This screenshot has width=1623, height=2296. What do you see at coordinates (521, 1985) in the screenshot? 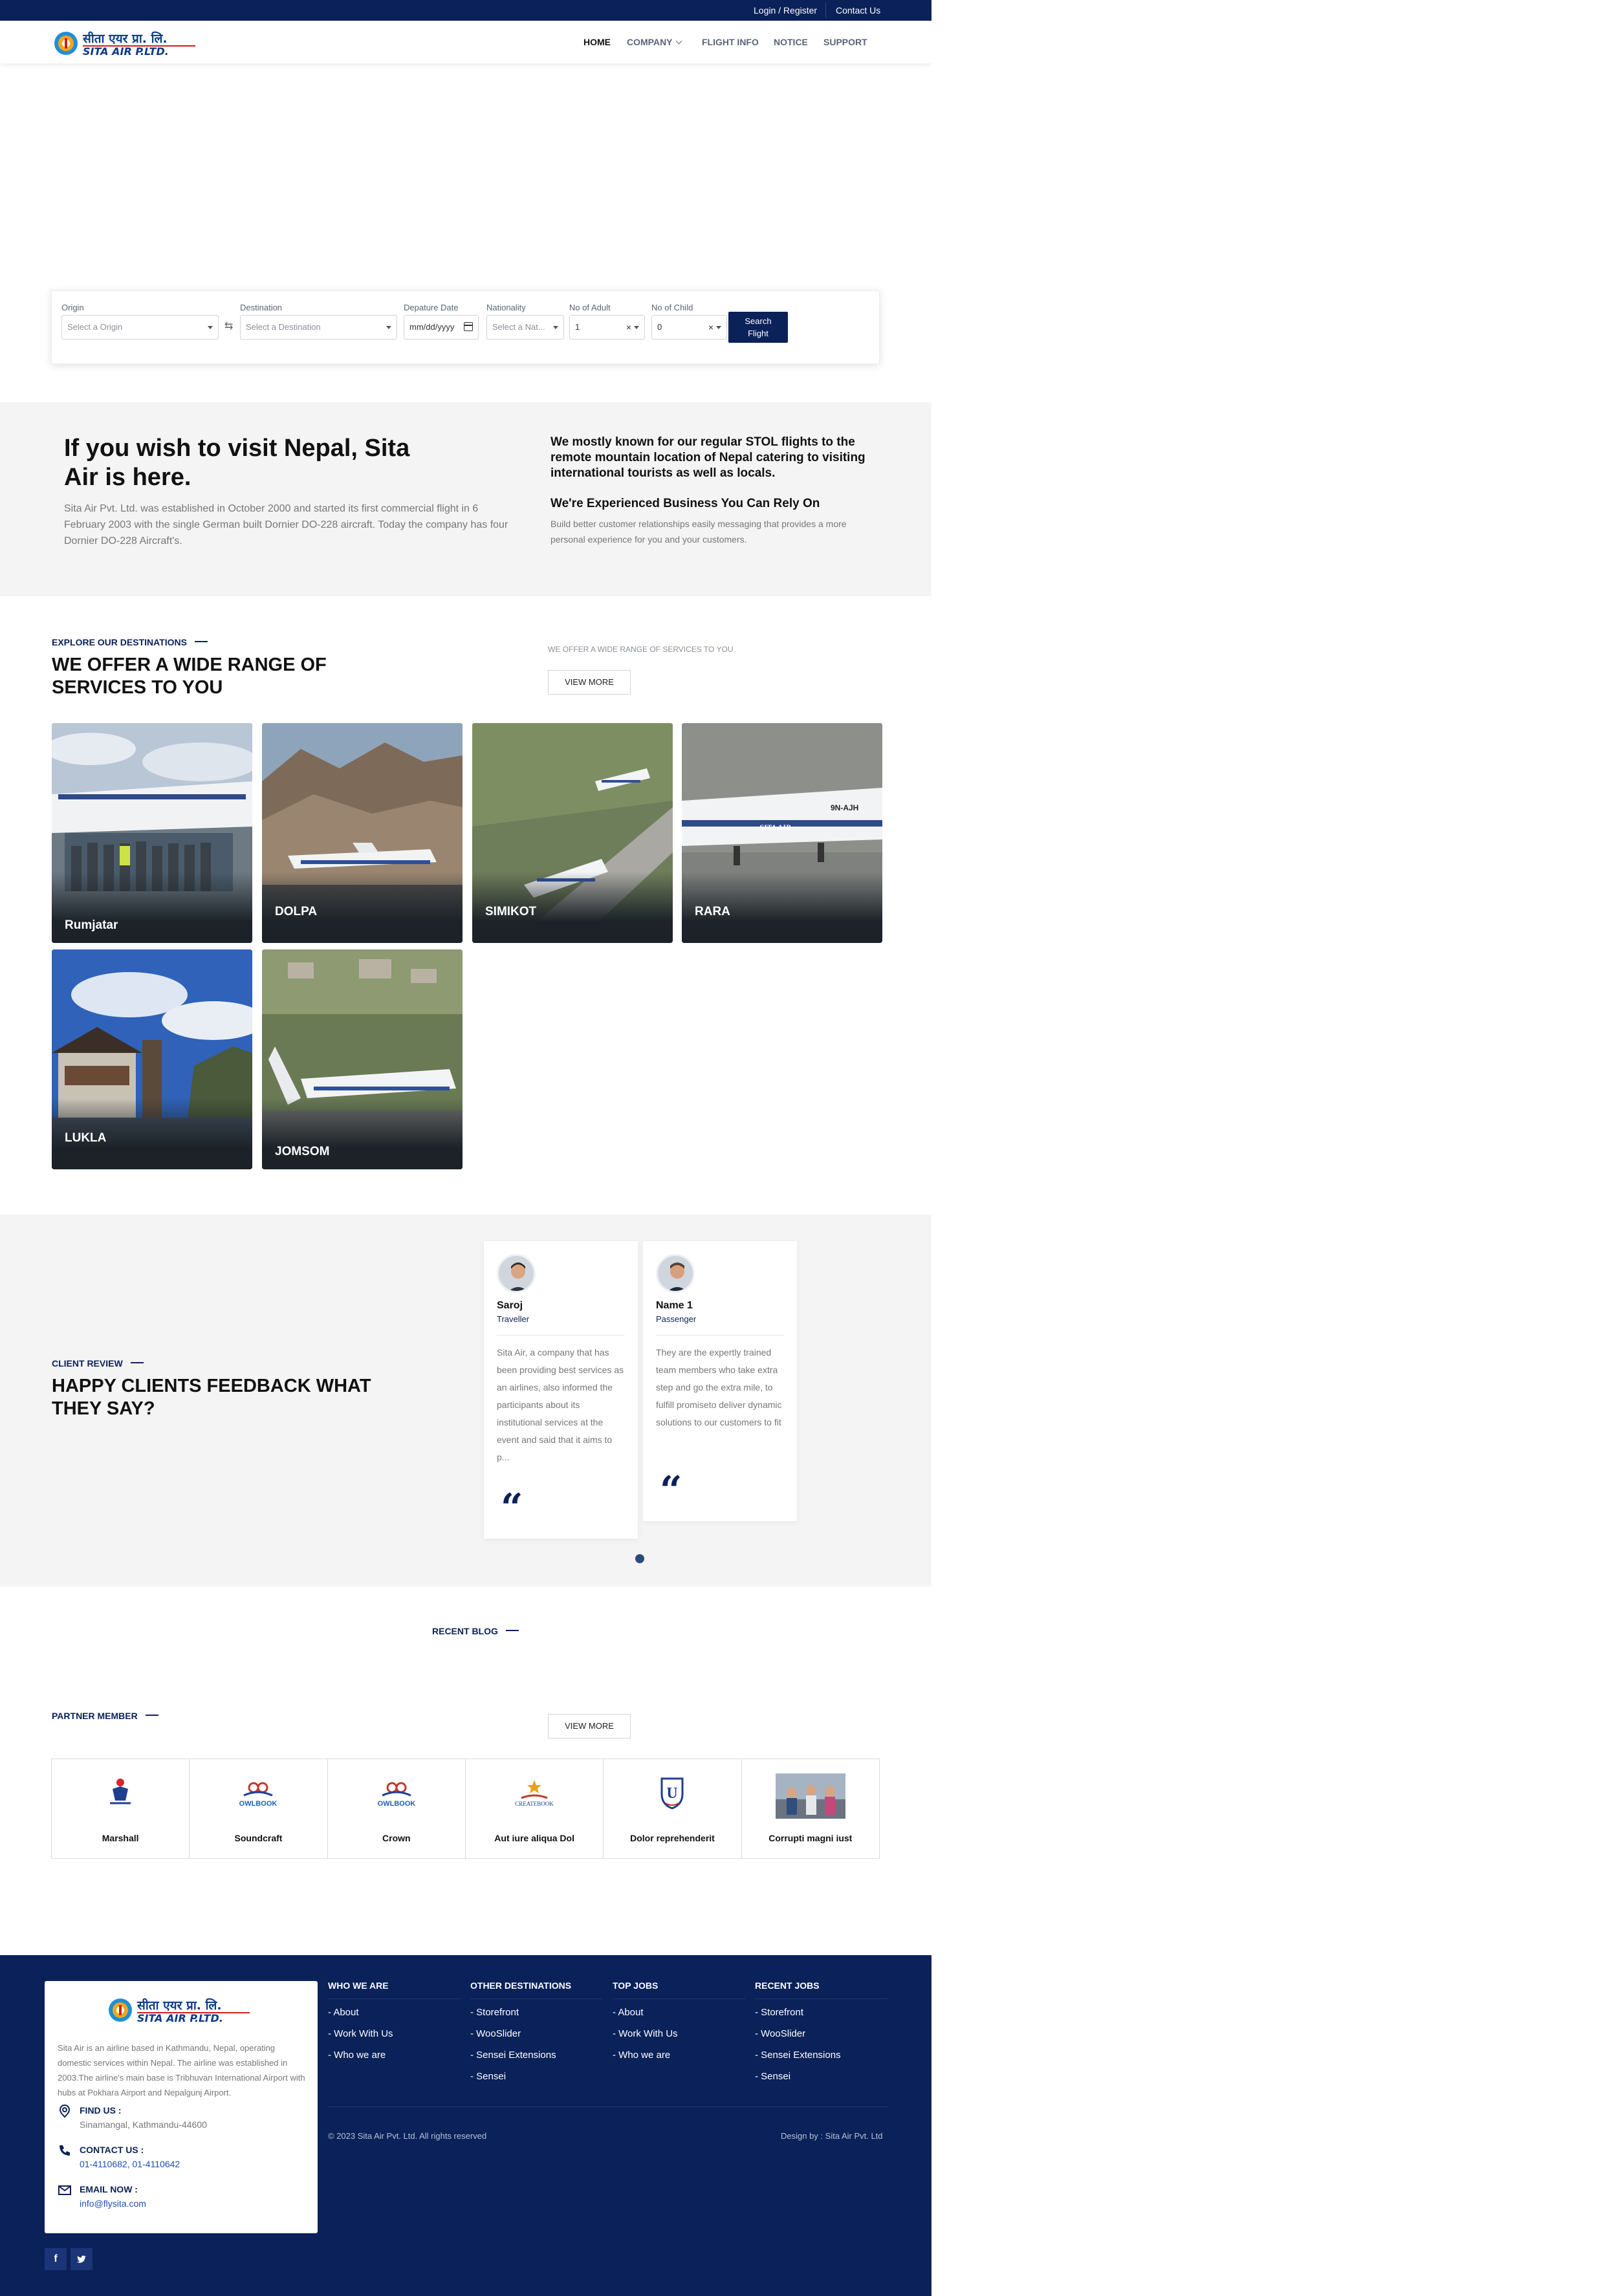
I see `footer-col-heading: OTHER DESTINATIONS` at bounding box center [521, 1985].